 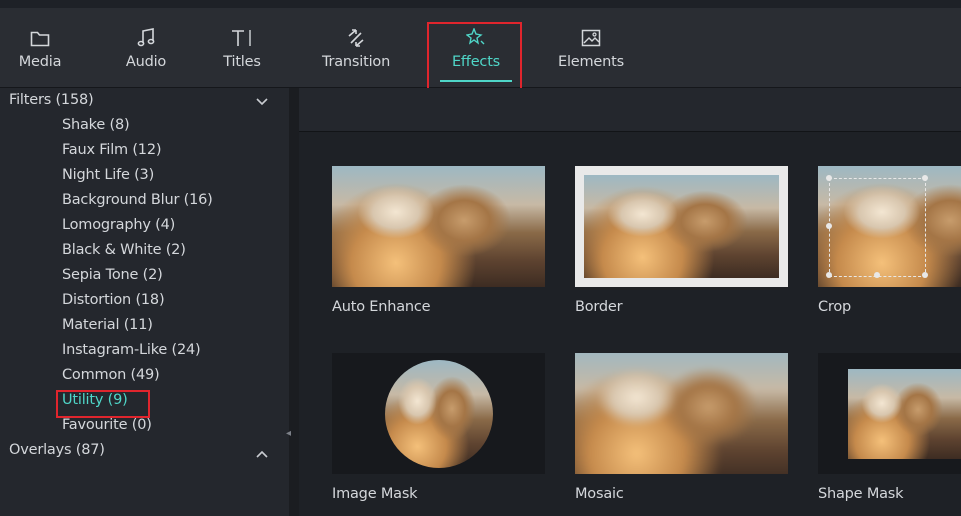 I want to click on category-faux-film: Faux Film (12), so click(x=112, y=150).